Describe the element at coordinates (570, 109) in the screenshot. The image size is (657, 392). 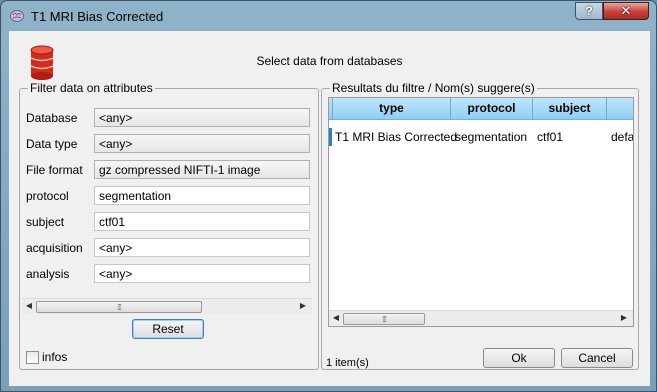
I see `column-header-subject: subject` at that location.